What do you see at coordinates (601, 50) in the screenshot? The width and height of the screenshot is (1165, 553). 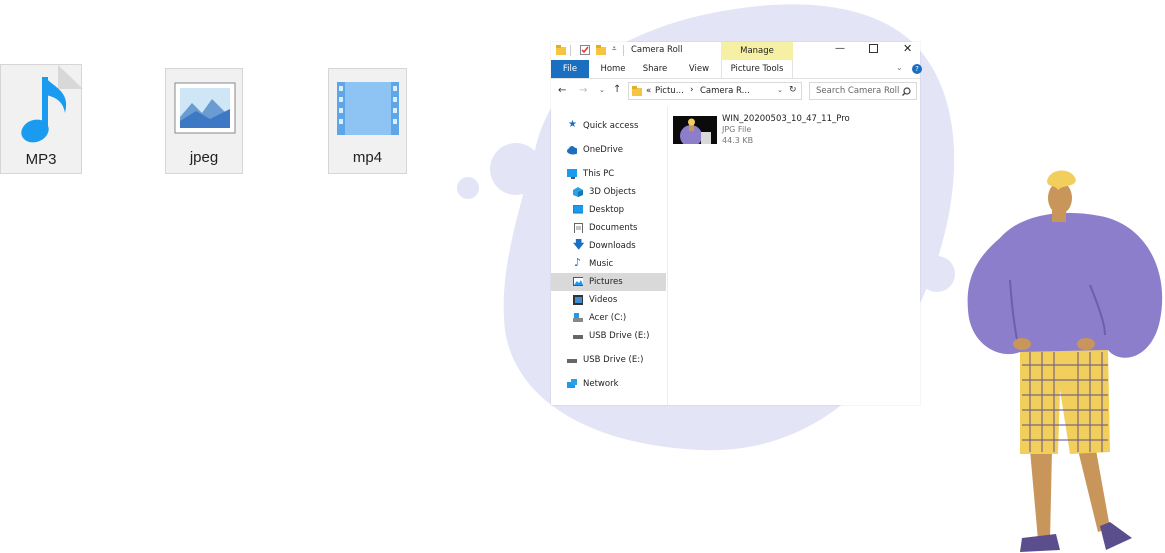 I see `new-folder-icon` at bounding box center [601, 50].